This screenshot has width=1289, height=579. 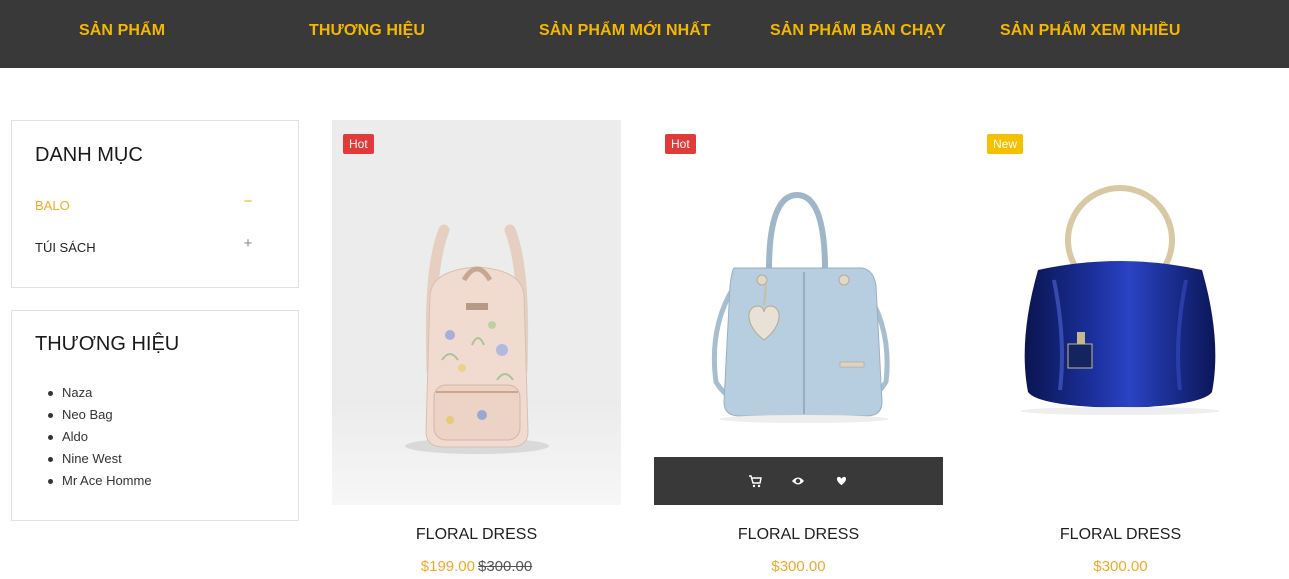 I want to click on old-price: $300.00, so click(x=505, y=566).